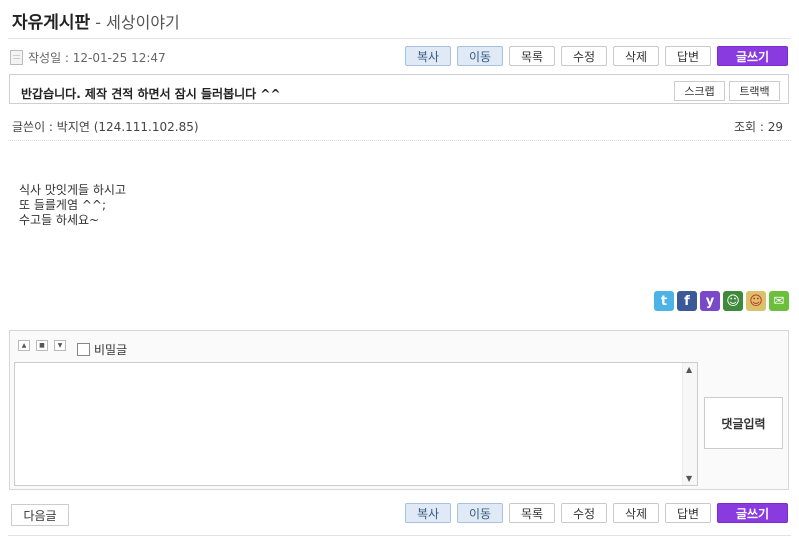  I want to click on me2day-icon: ☺, so click(733, 301).